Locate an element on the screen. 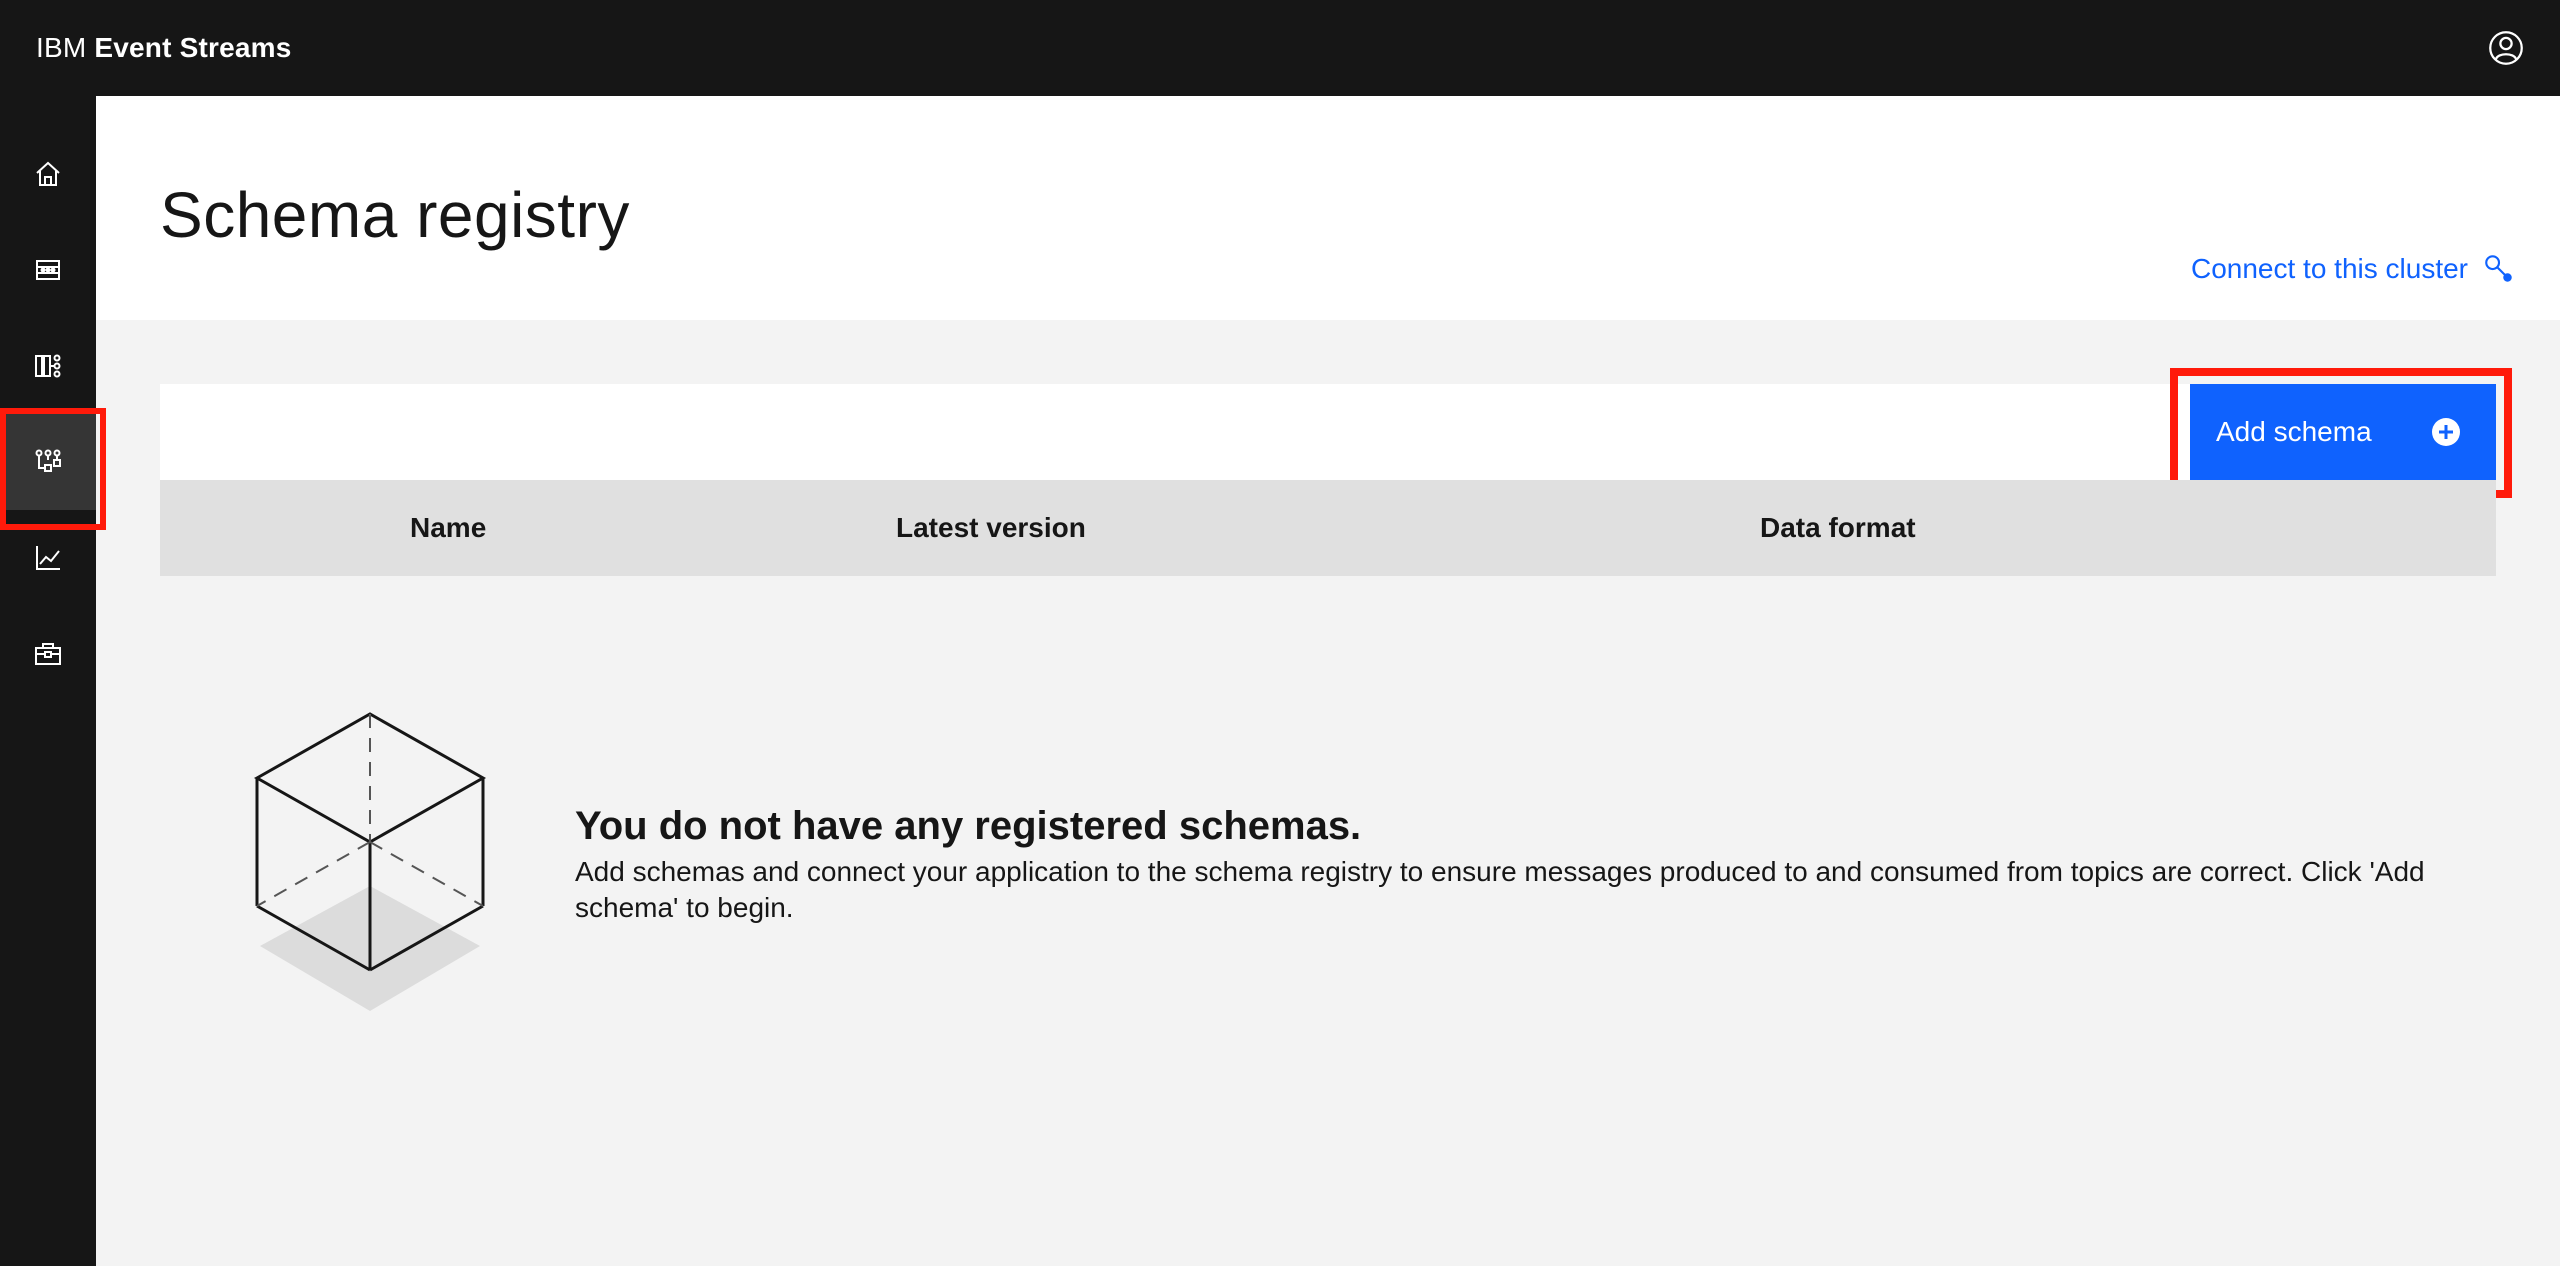  nav-schema-registry is located at coordinates (48, 462).